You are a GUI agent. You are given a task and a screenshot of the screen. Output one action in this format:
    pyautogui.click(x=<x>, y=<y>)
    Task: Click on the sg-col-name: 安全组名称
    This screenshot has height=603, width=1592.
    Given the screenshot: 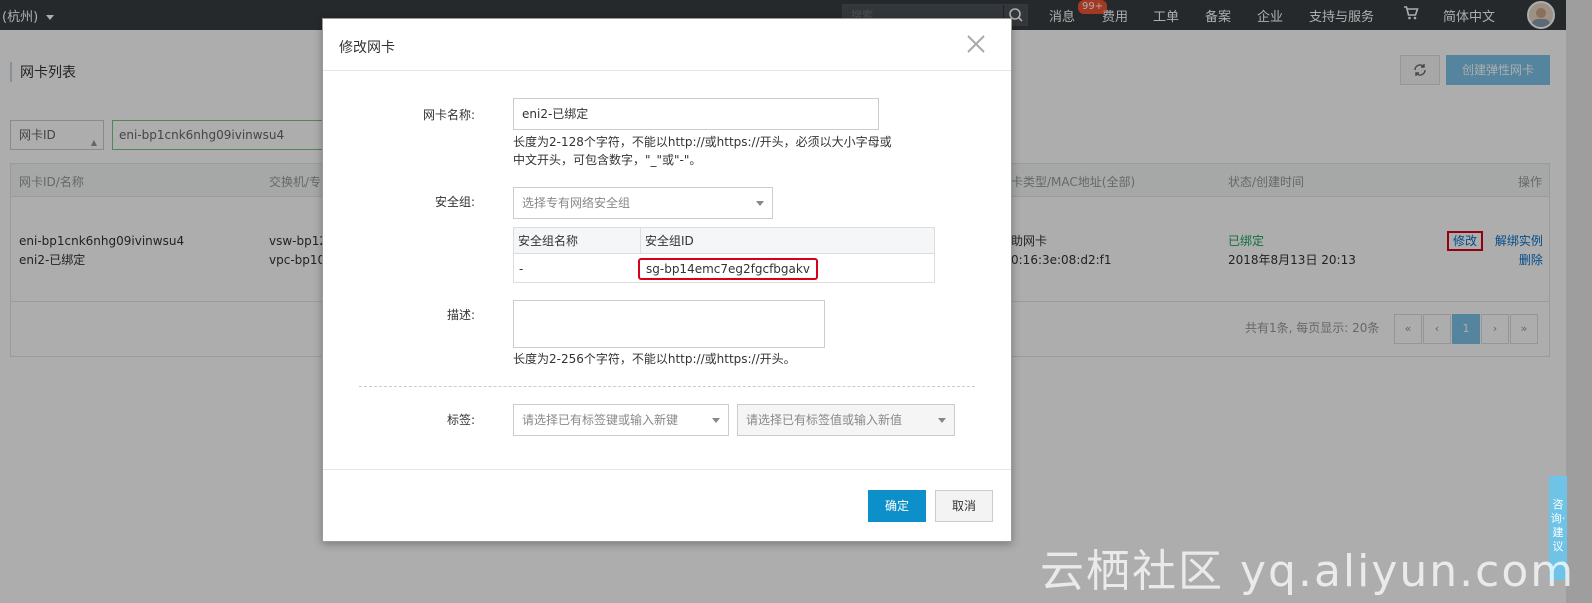 What is the action you would take?
    pyautogui.click(x=577, y=241)
    